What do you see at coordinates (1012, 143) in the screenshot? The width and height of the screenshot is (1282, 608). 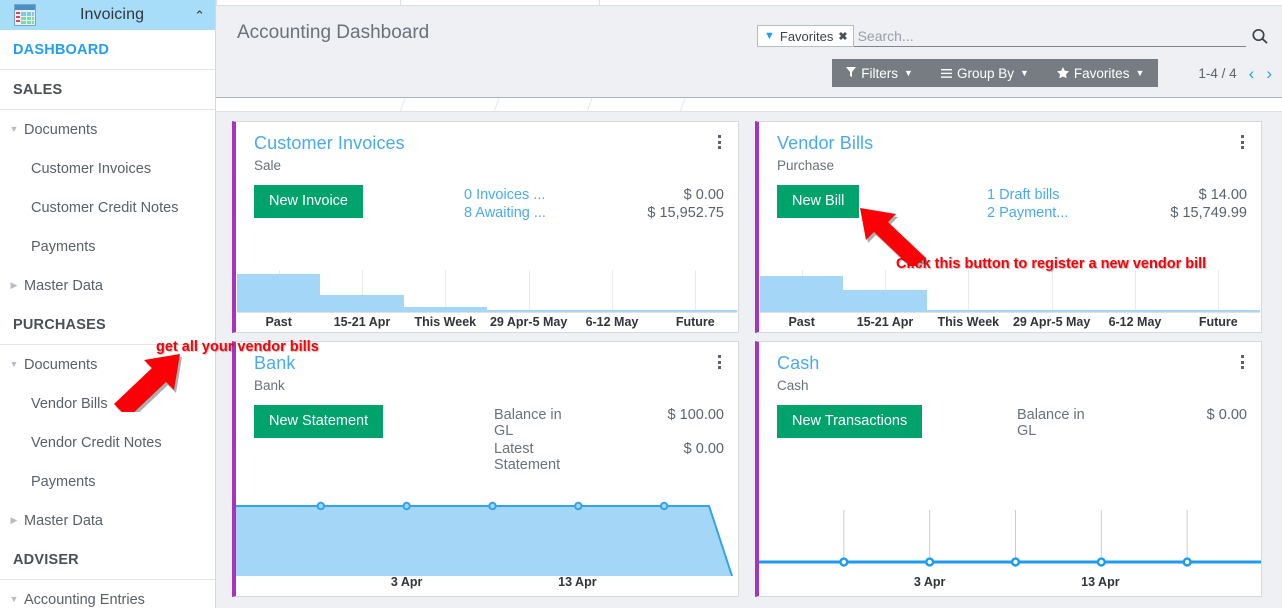 I see `card-title: Vendor Bills` at bounding box center [1012, 143].